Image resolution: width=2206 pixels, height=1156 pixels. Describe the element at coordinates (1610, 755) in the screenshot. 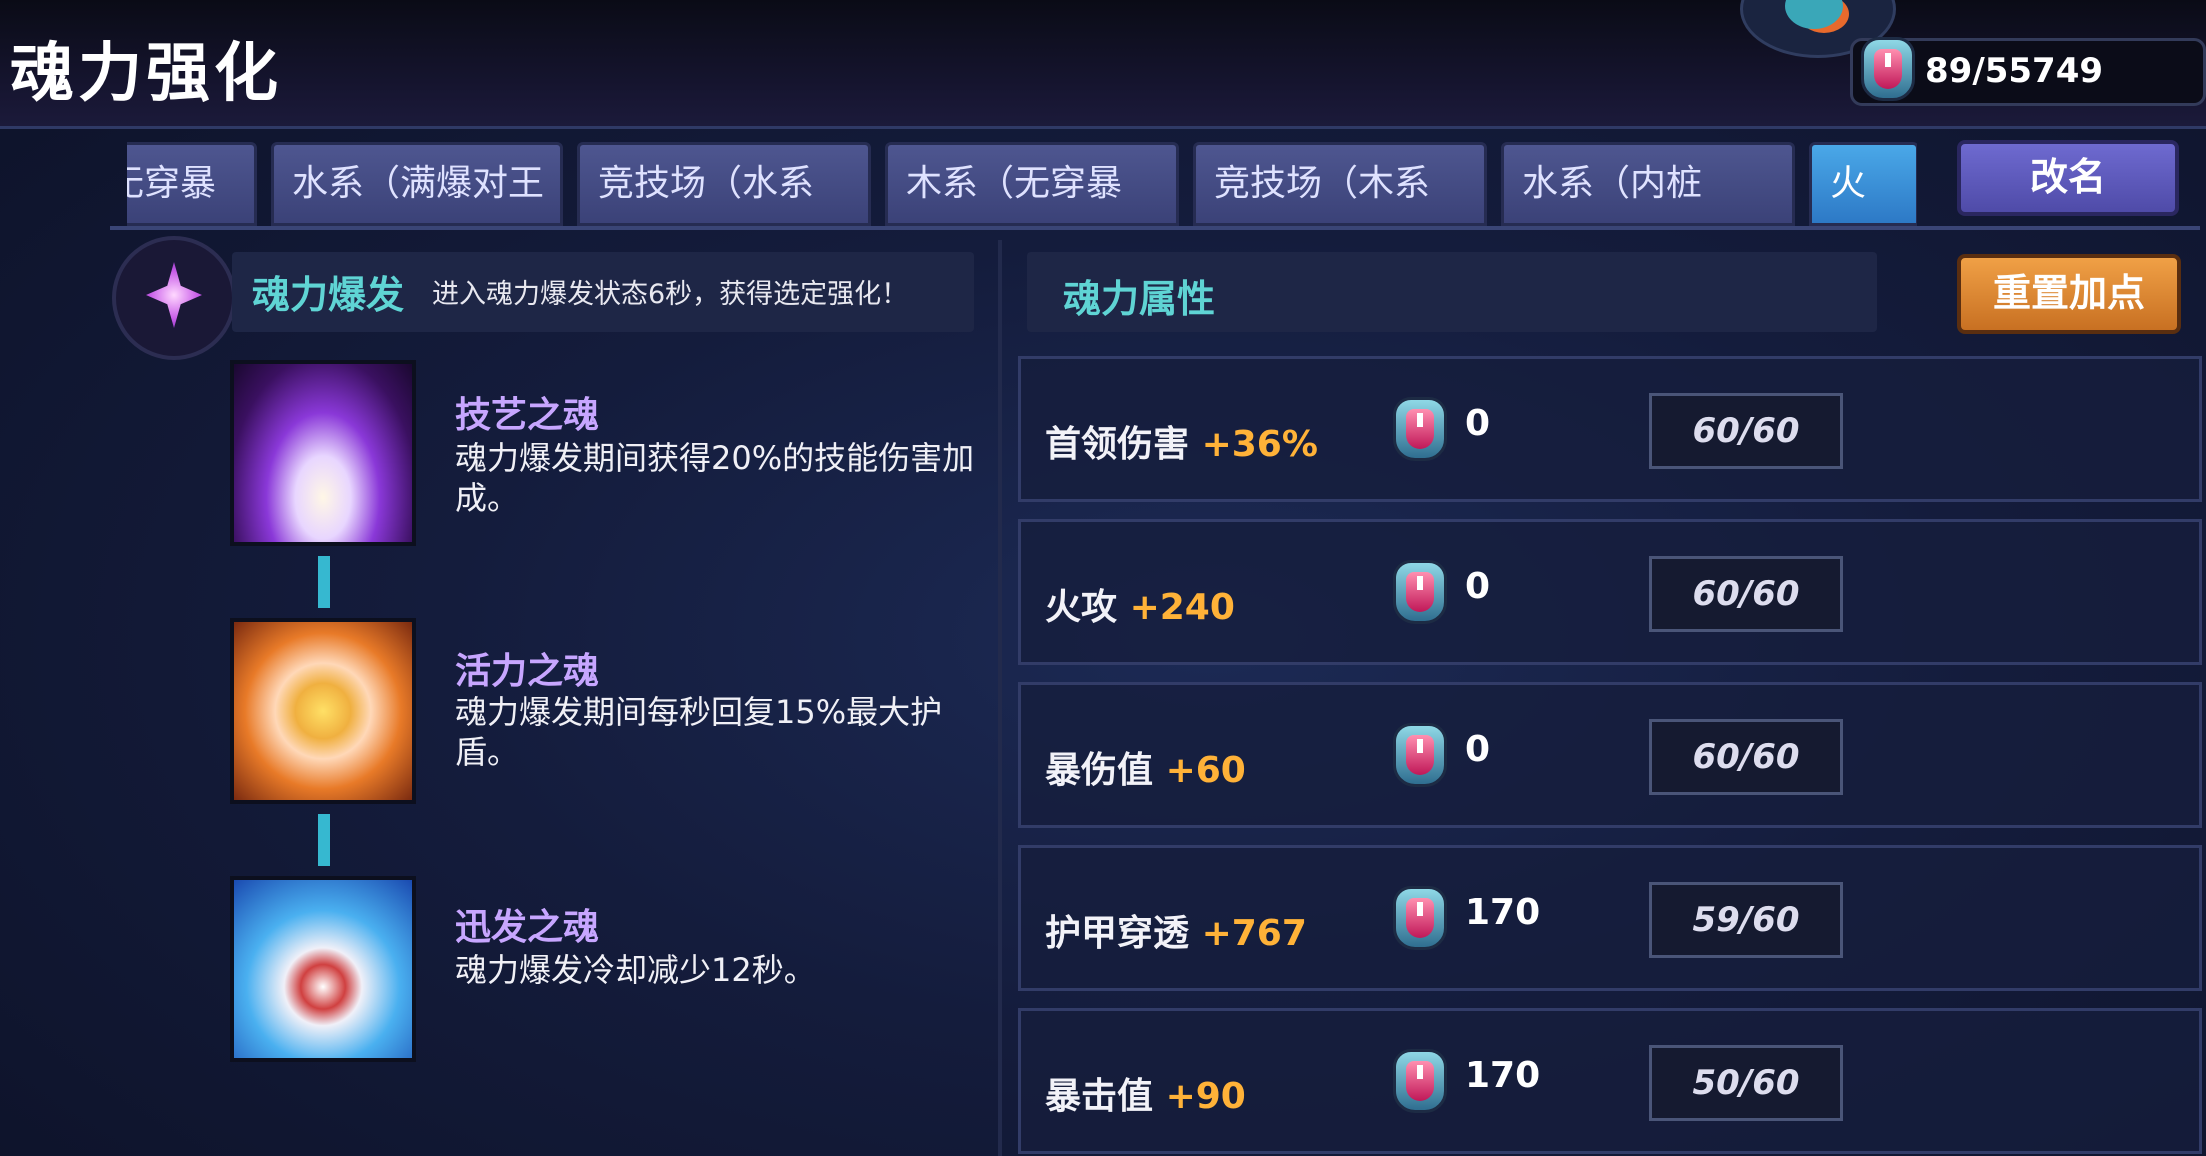

I see `attribute-row-crit-damage: 暴伤值 +60 0 60/60` at that location.